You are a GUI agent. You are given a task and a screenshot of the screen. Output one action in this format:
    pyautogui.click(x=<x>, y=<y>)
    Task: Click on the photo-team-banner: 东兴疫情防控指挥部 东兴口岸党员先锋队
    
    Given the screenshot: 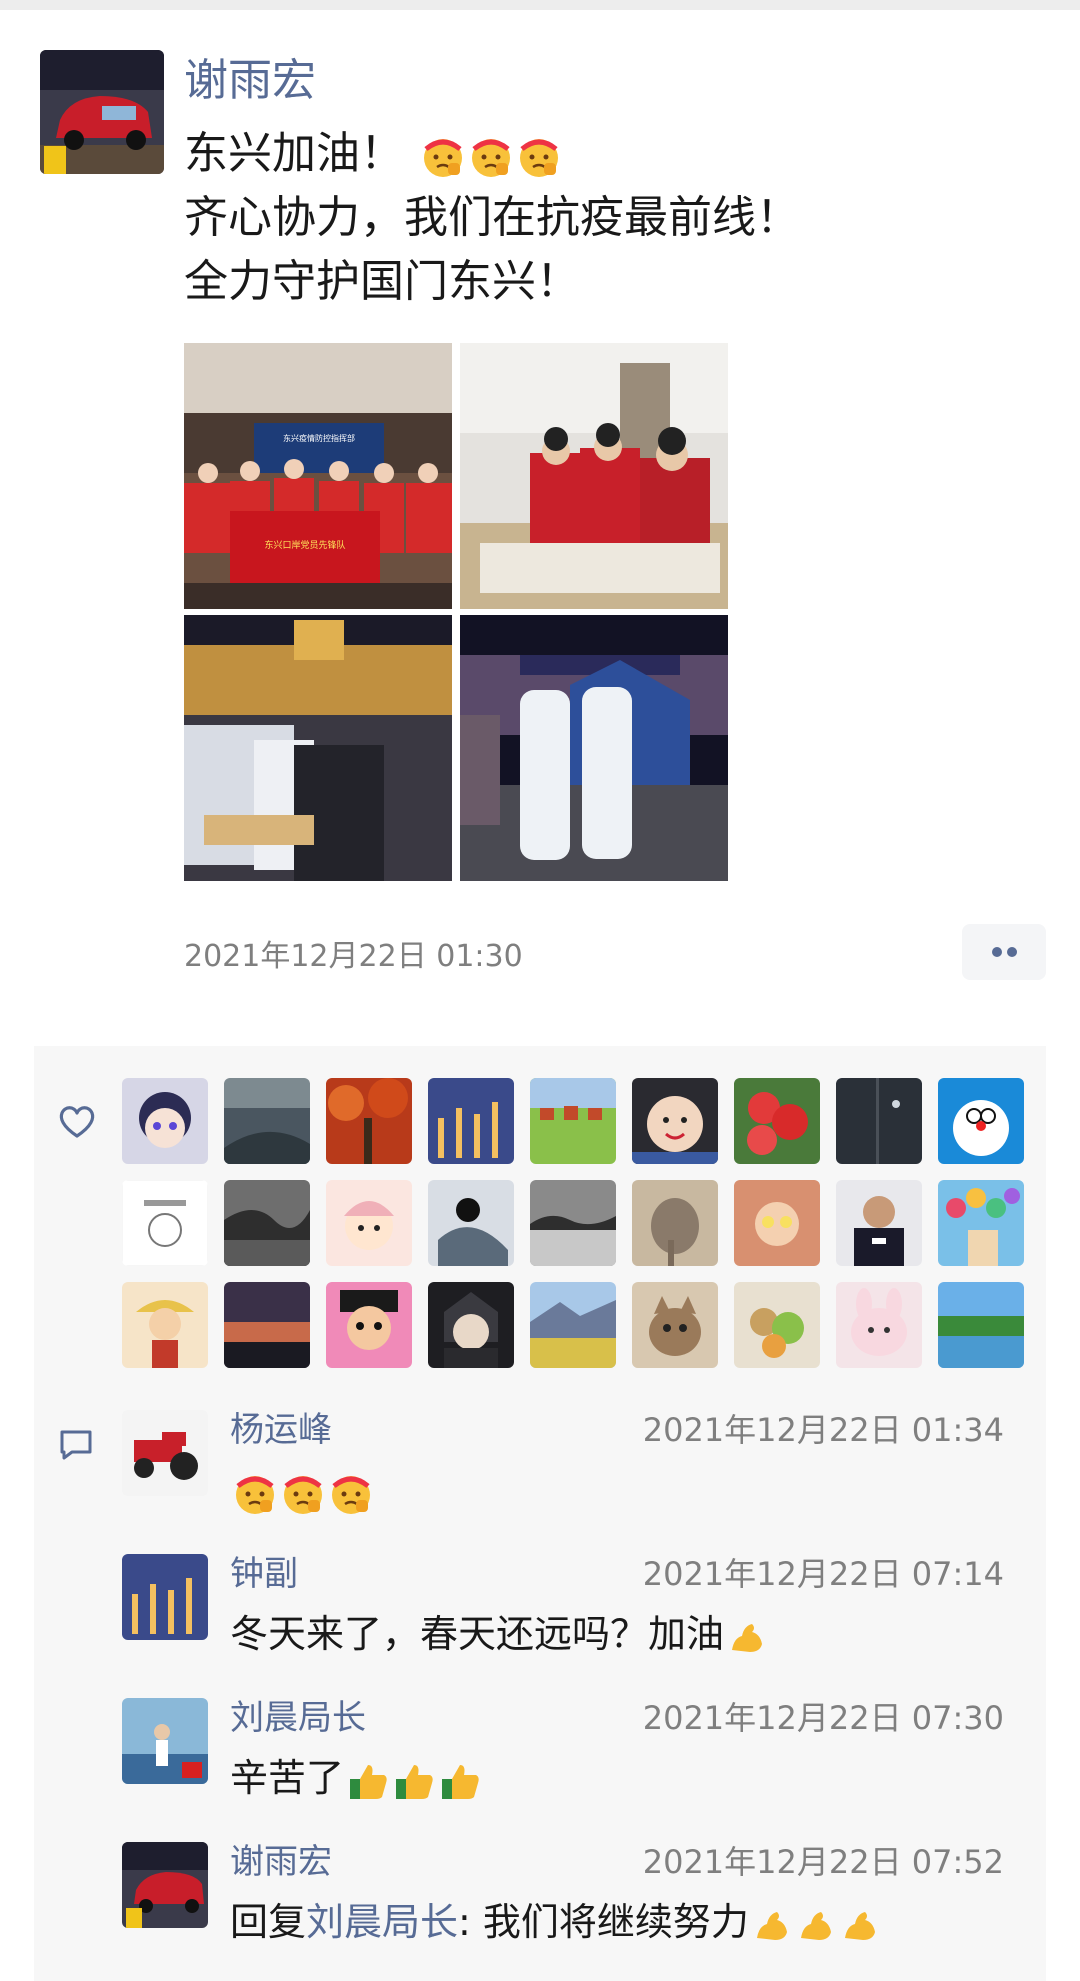 What is the action you would take?
    pyautogui.click(x=318, y=476)
    